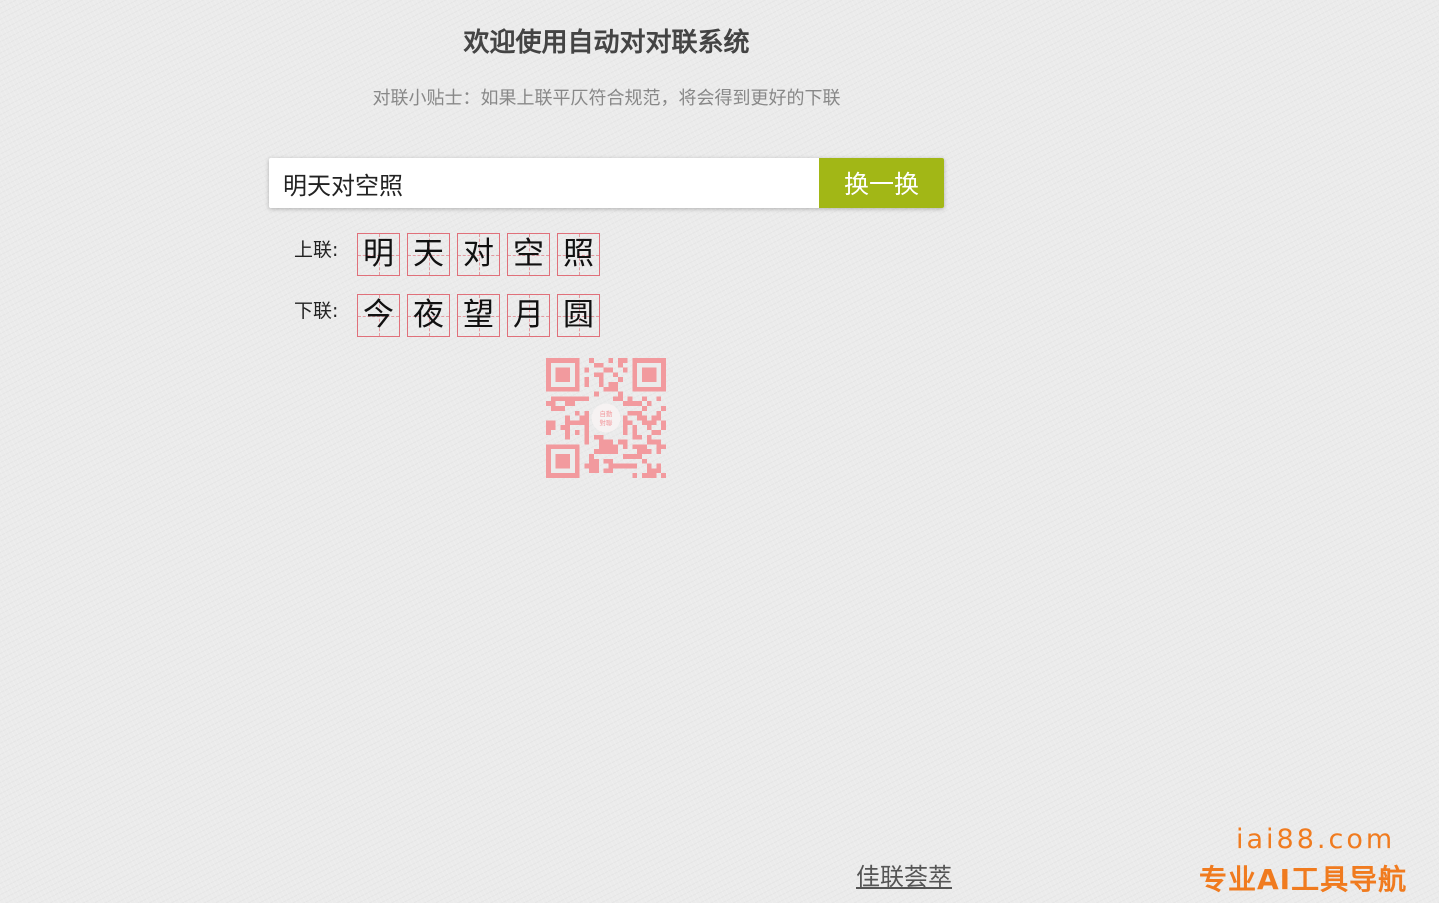 The width and height of the screenshot is (1439, 903). I want to click on lower-char: 今, so click(378, 315).